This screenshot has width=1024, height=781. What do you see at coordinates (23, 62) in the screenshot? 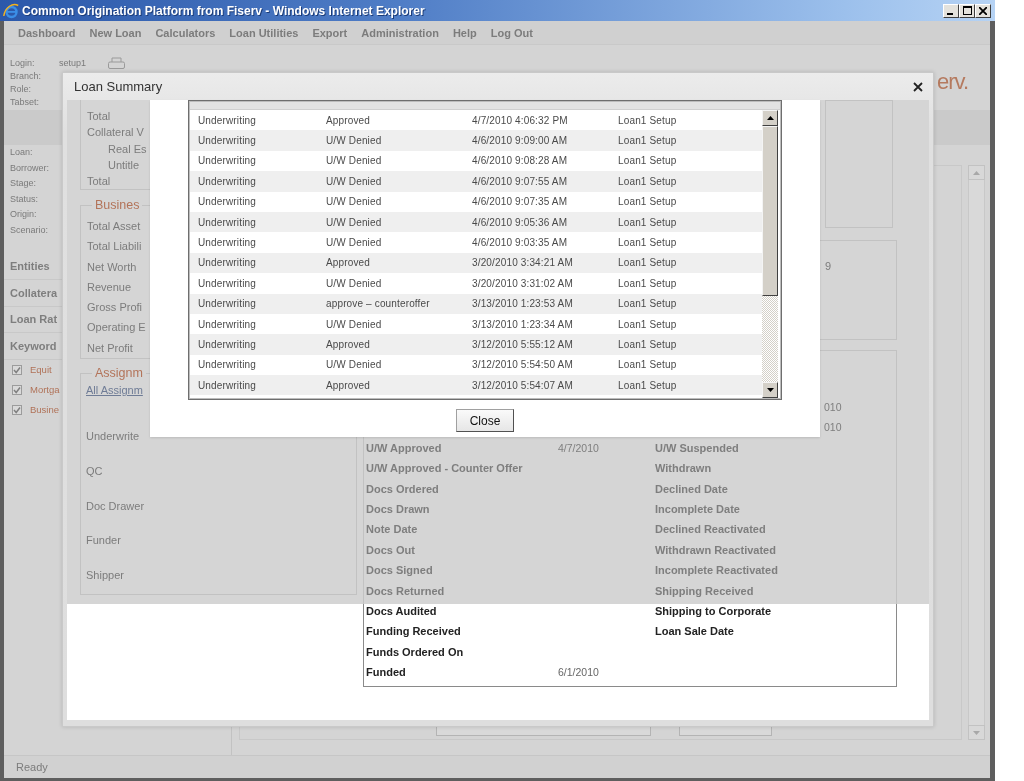
I see `field-label: Login:` at bounding box center [23, 62].